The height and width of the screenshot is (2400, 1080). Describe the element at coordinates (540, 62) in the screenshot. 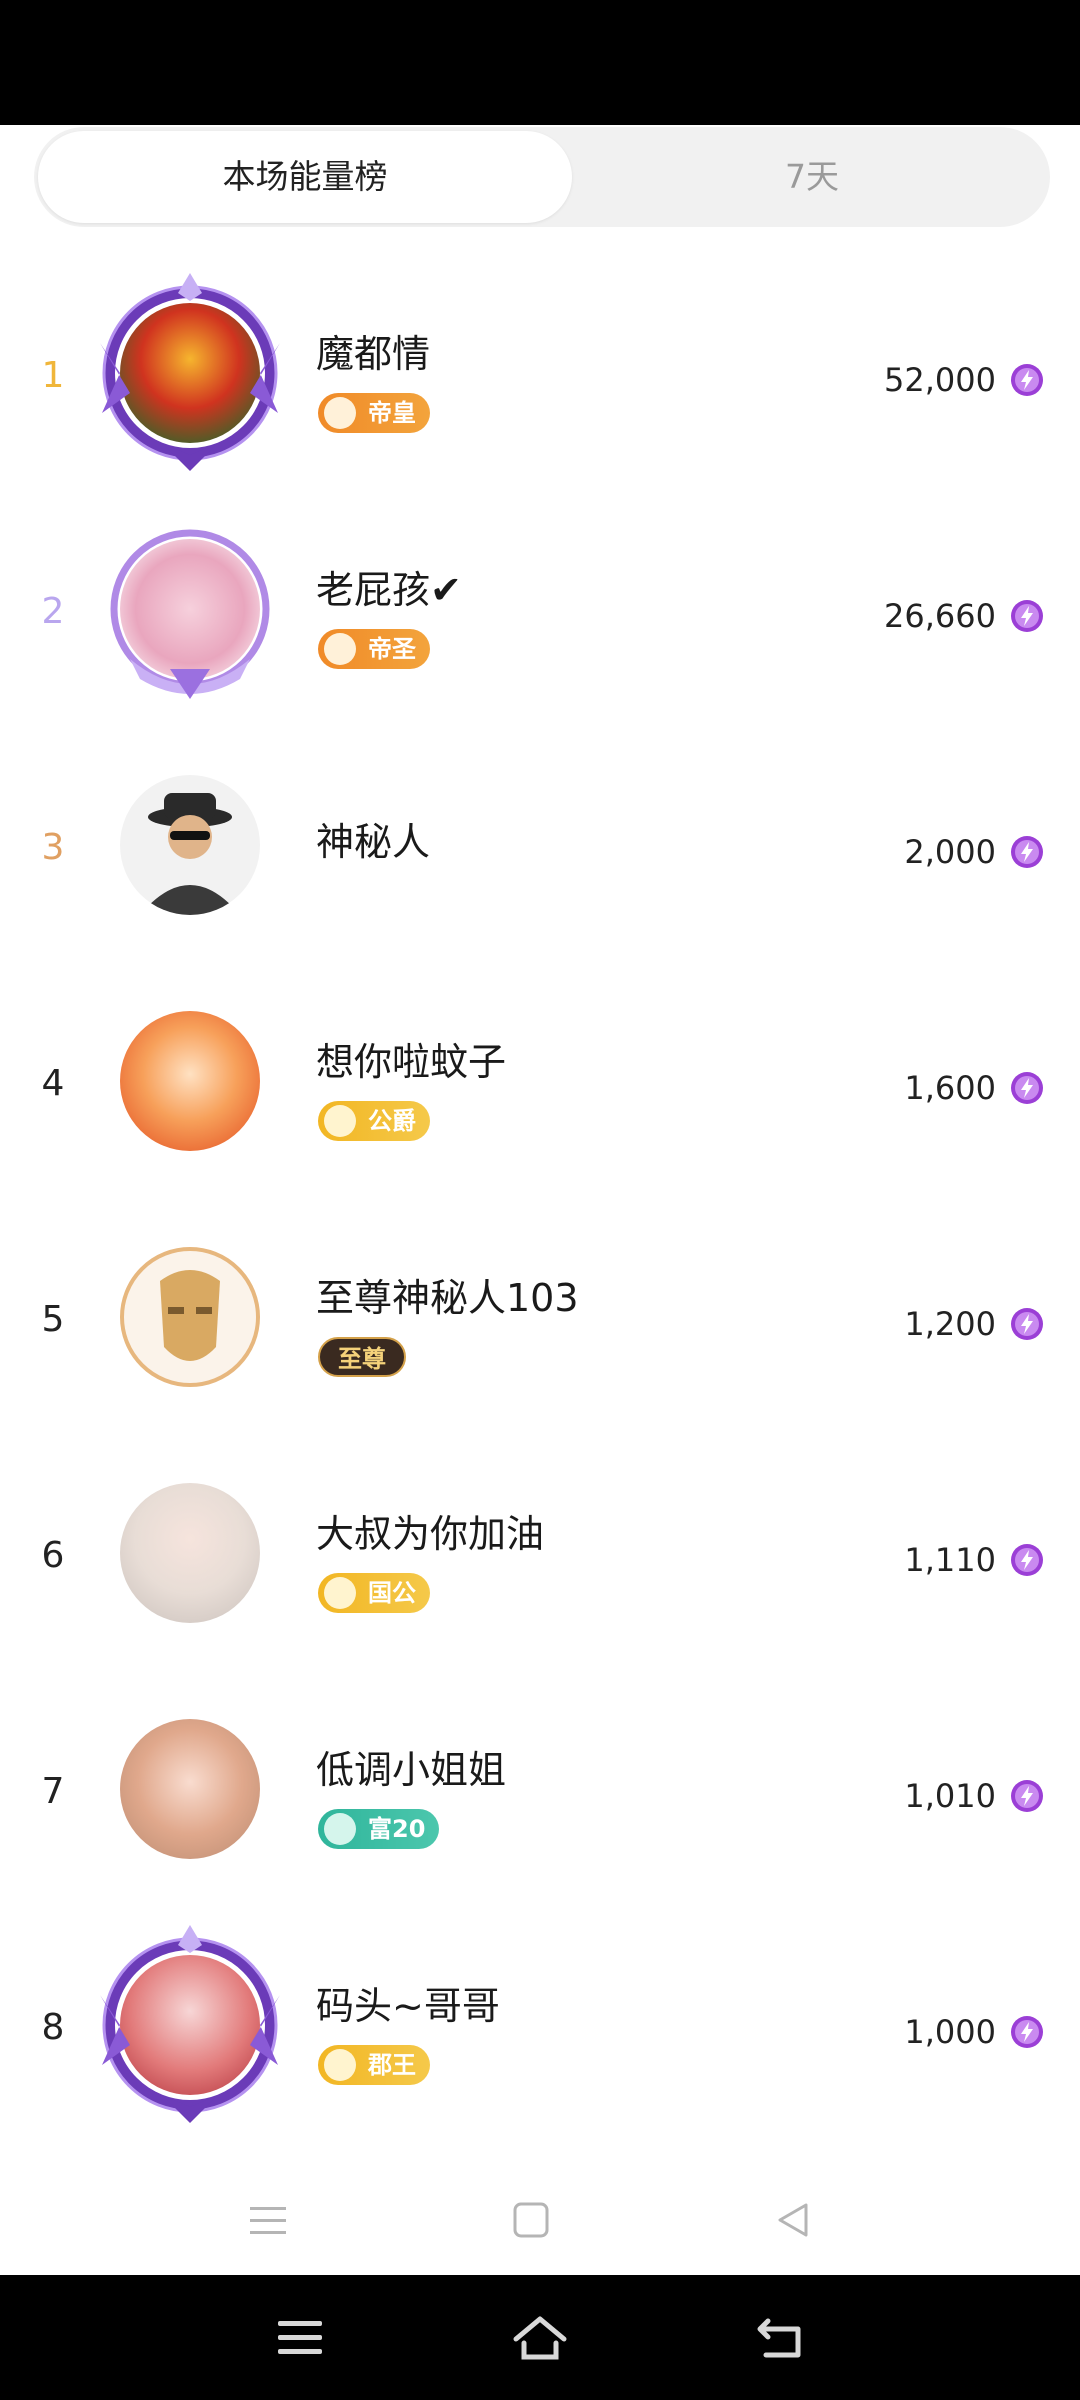

I see `status-bar` at that location.